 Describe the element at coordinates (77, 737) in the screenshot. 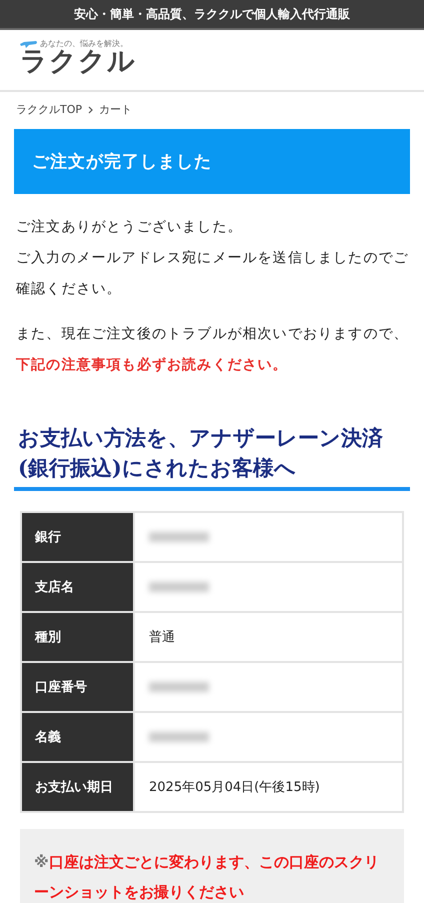

I see `table-header-cell: 名義` at that location.